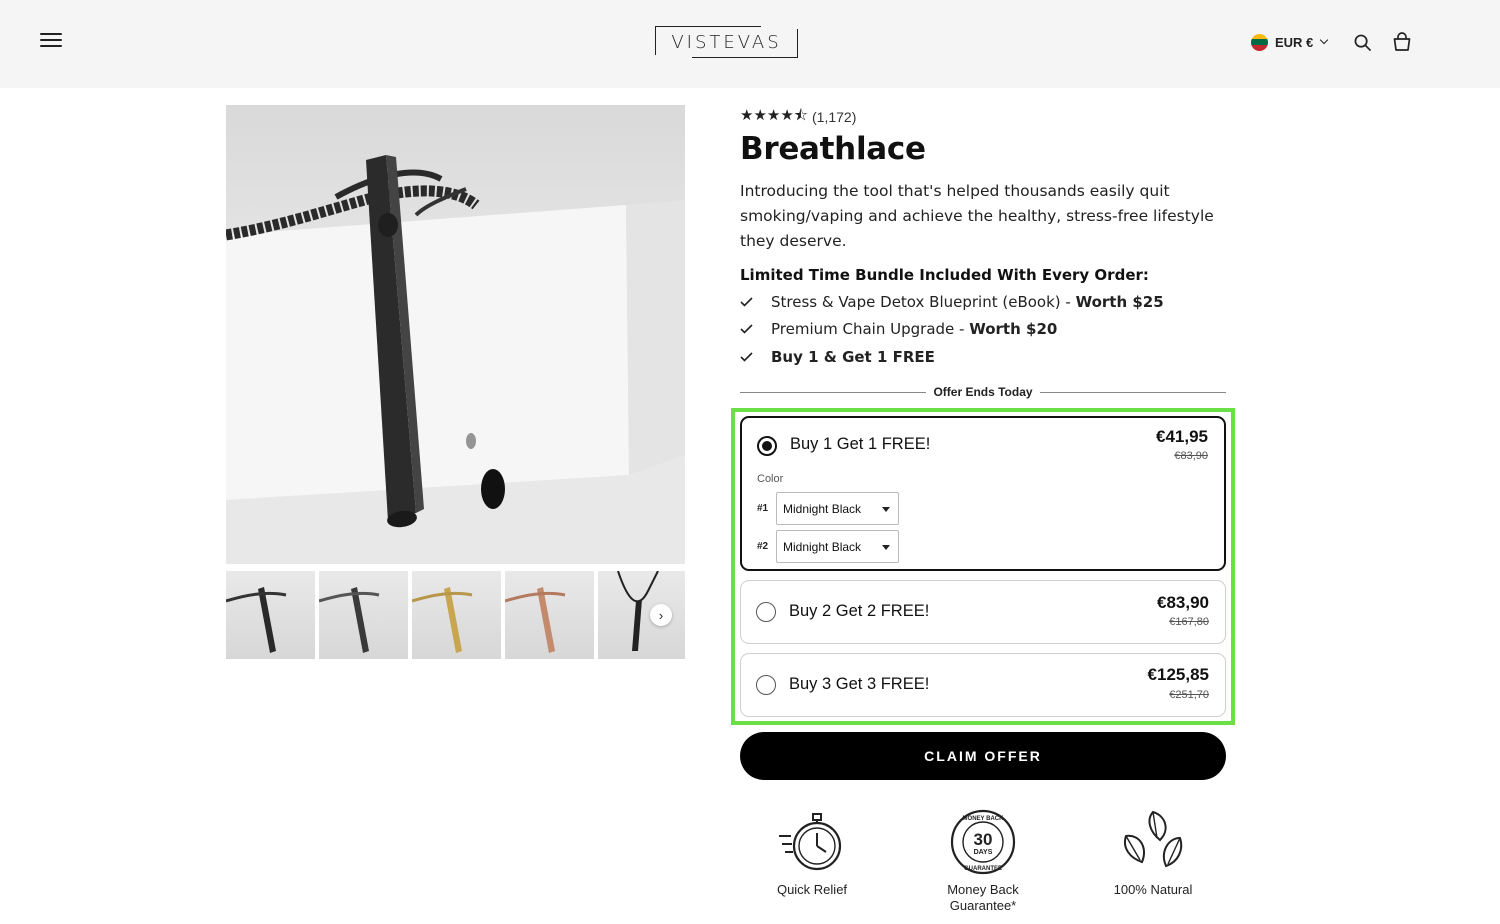 This screenshot has height=924, width=1500. I want to click on search-icon, so click(1362, 42).